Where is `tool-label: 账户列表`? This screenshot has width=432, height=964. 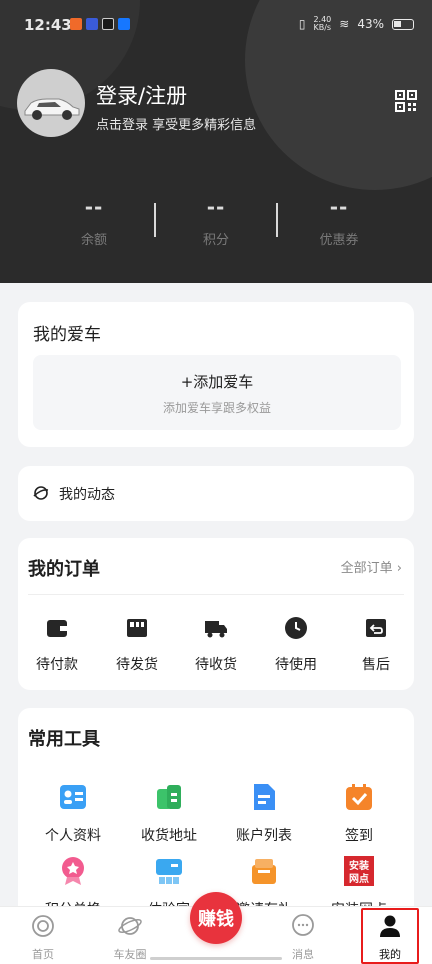
tool-label: 账户列表 is located at coordinates (264, 836).